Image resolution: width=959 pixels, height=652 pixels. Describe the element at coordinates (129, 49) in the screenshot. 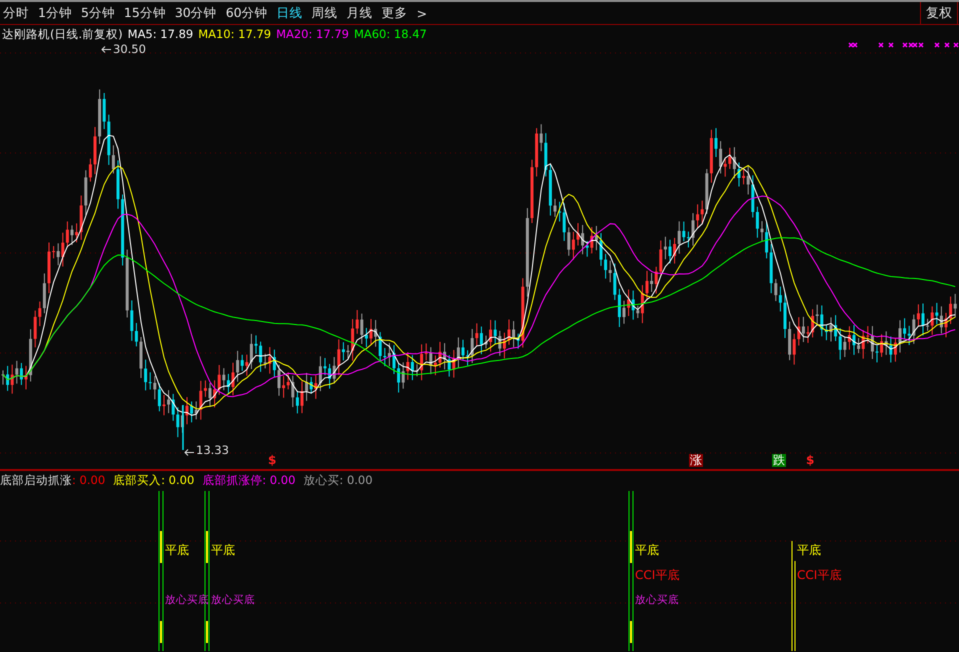

I see `high-price-label: 30.50` at that location.